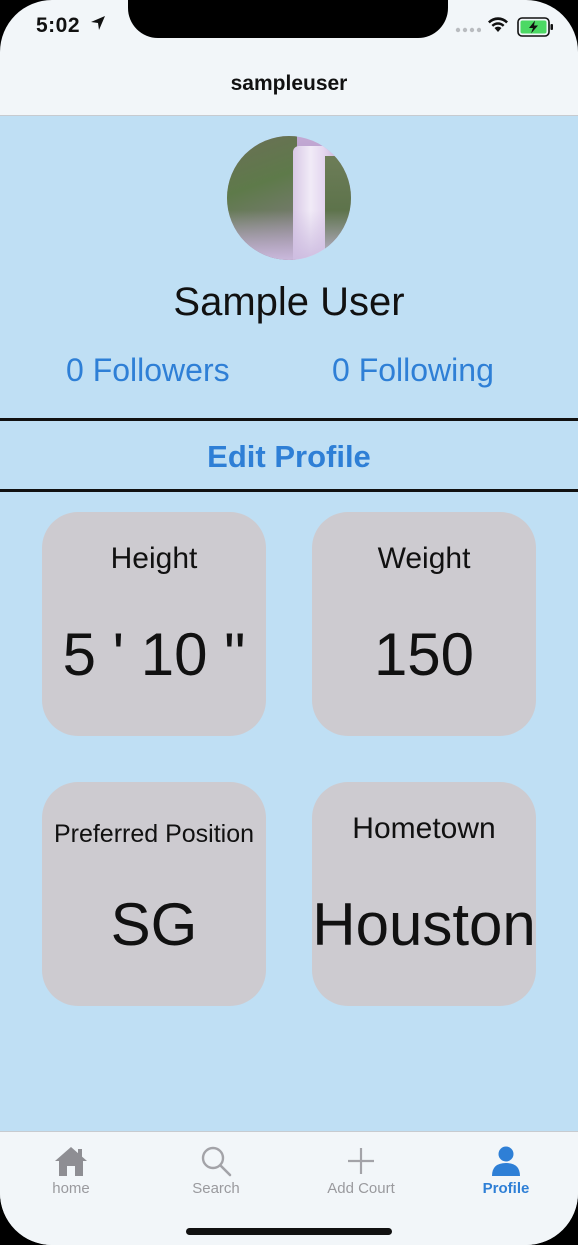 The image size is (578, 1245). I want to click on tab-label: Add Court, so click(361, 1188).